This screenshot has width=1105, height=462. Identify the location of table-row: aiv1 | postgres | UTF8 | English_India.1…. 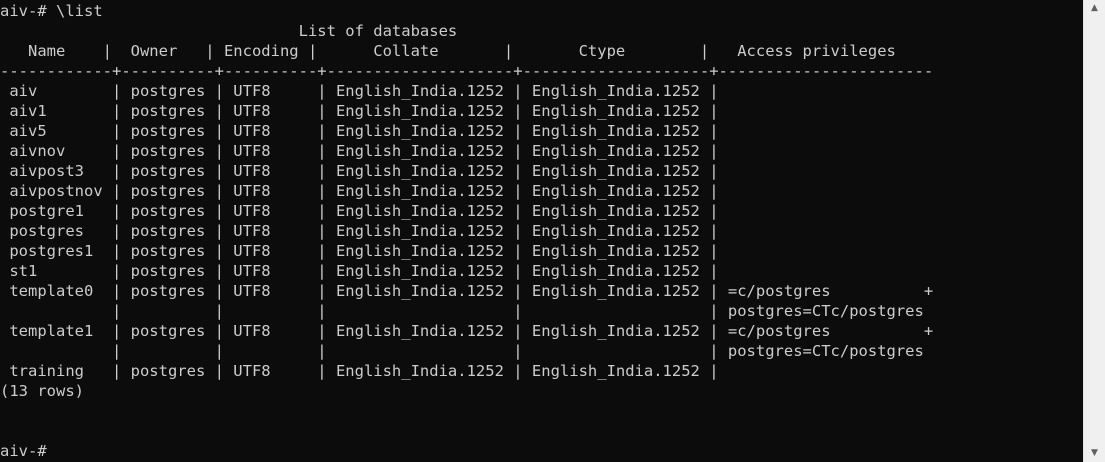
(359, 111).